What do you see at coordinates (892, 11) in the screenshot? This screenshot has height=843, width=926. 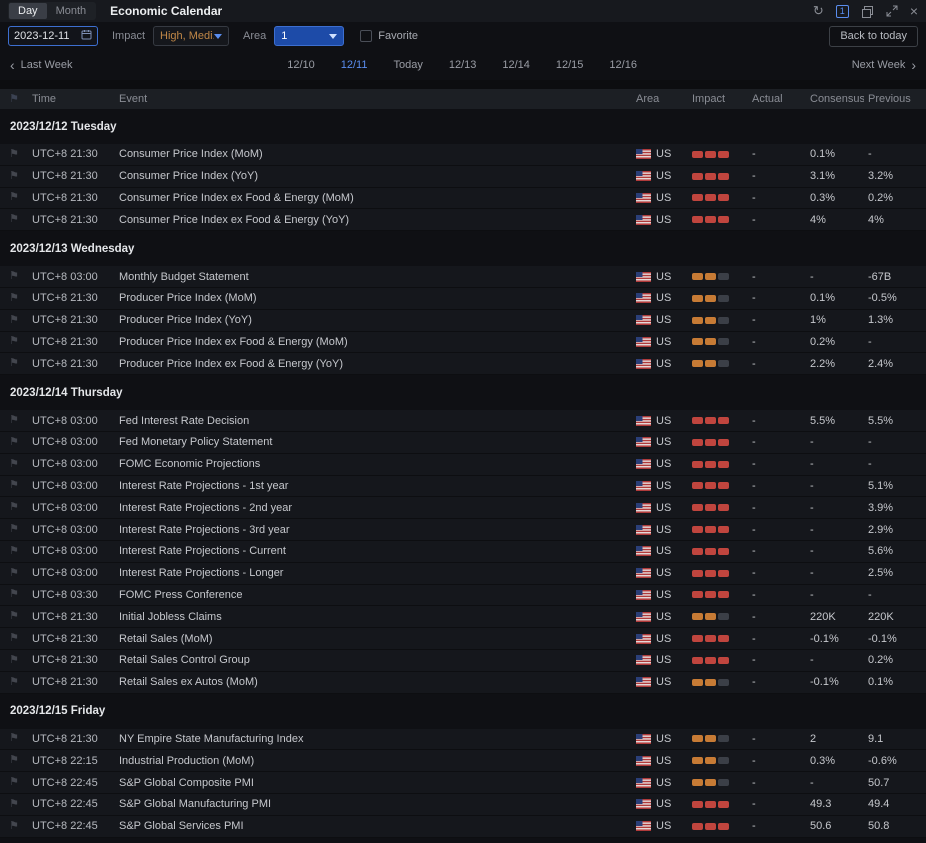 I see `expand-icon` at bounding box center [892, 11].